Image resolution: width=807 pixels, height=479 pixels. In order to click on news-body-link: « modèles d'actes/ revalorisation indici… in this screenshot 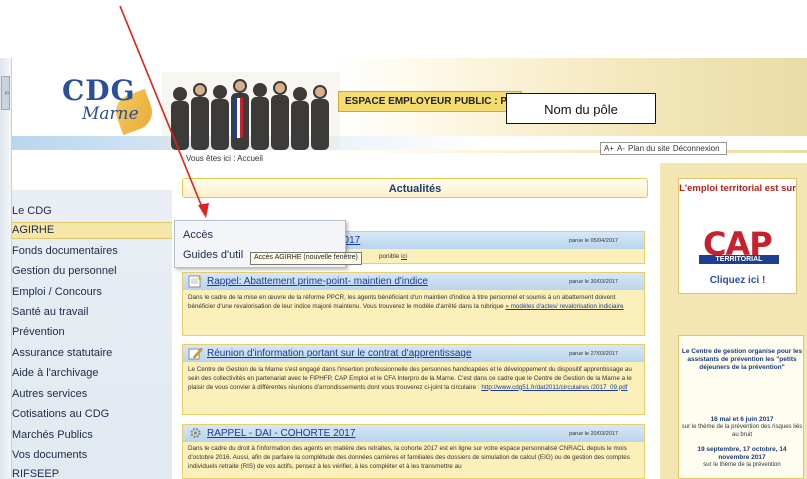, I will do `click(564, 306)`.